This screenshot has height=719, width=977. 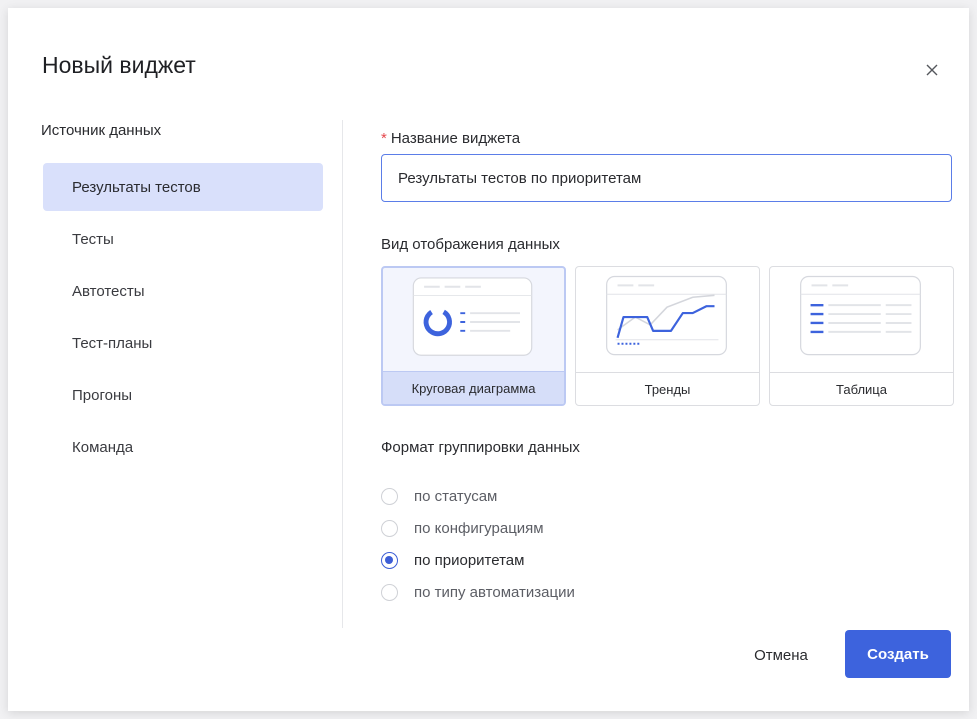 What do you see at coordinates (860, 315) in the screenshot?
I see `table-icon` at bounding box center [860, 315].